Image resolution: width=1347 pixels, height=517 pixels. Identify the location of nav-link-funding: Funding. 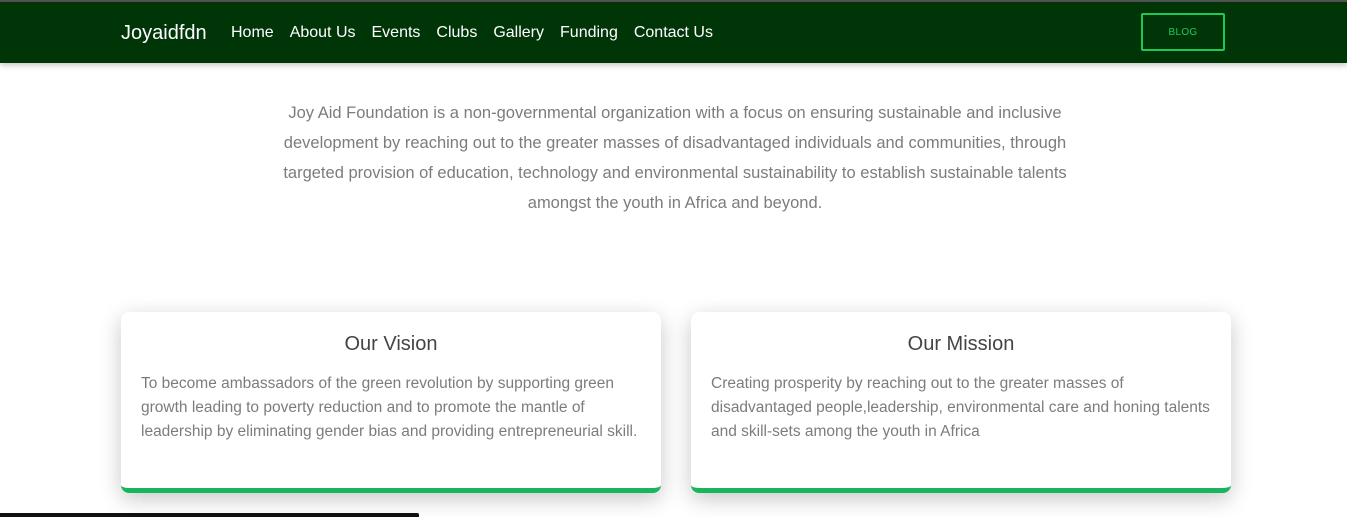
(589, 33).